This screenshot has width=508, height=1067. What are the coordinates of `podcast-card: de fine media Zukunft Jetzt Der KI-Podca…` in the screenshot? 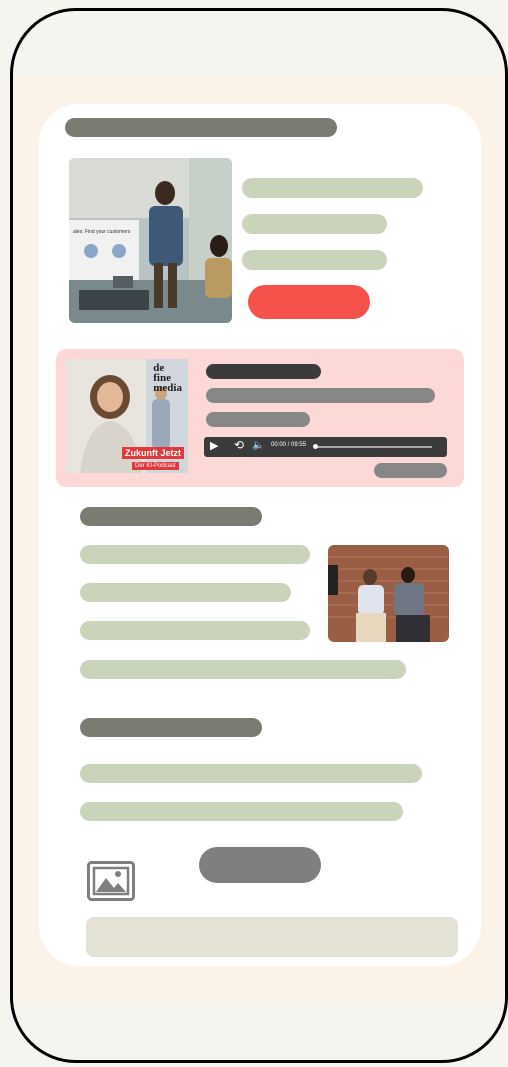 It's located at (260, 418).